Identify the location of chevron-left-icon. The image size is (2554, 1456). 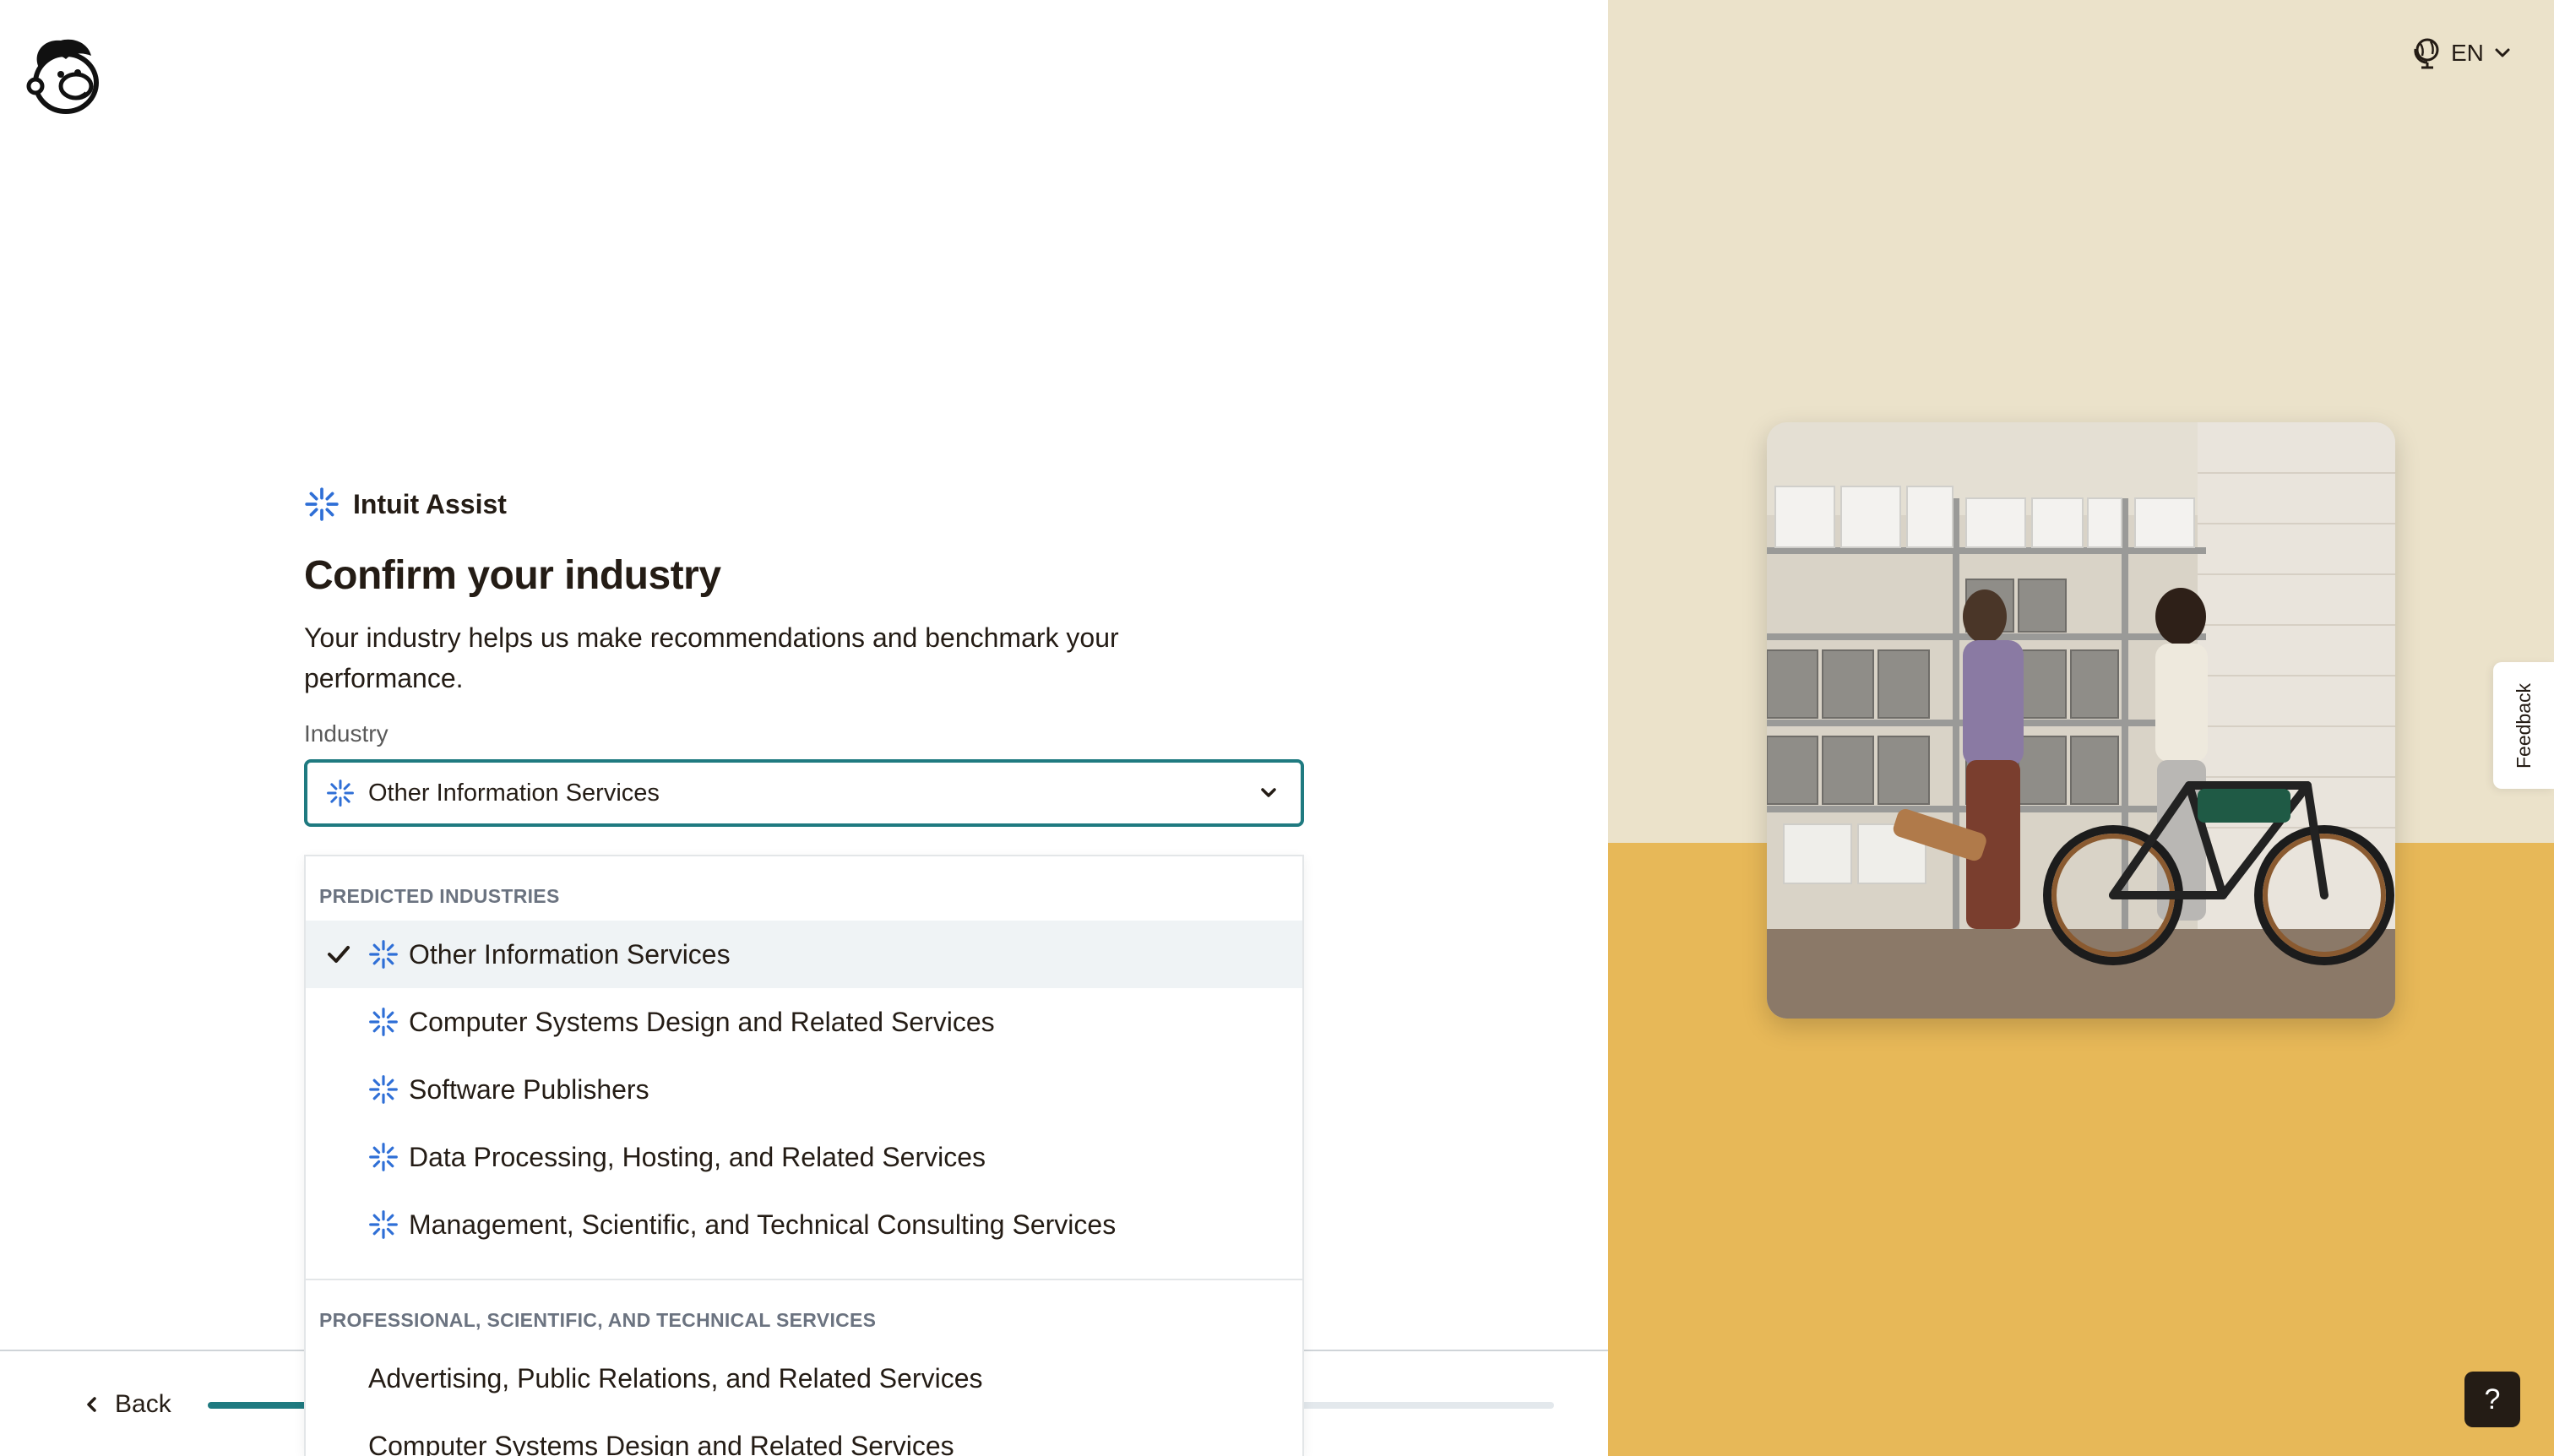
(91, 1404).